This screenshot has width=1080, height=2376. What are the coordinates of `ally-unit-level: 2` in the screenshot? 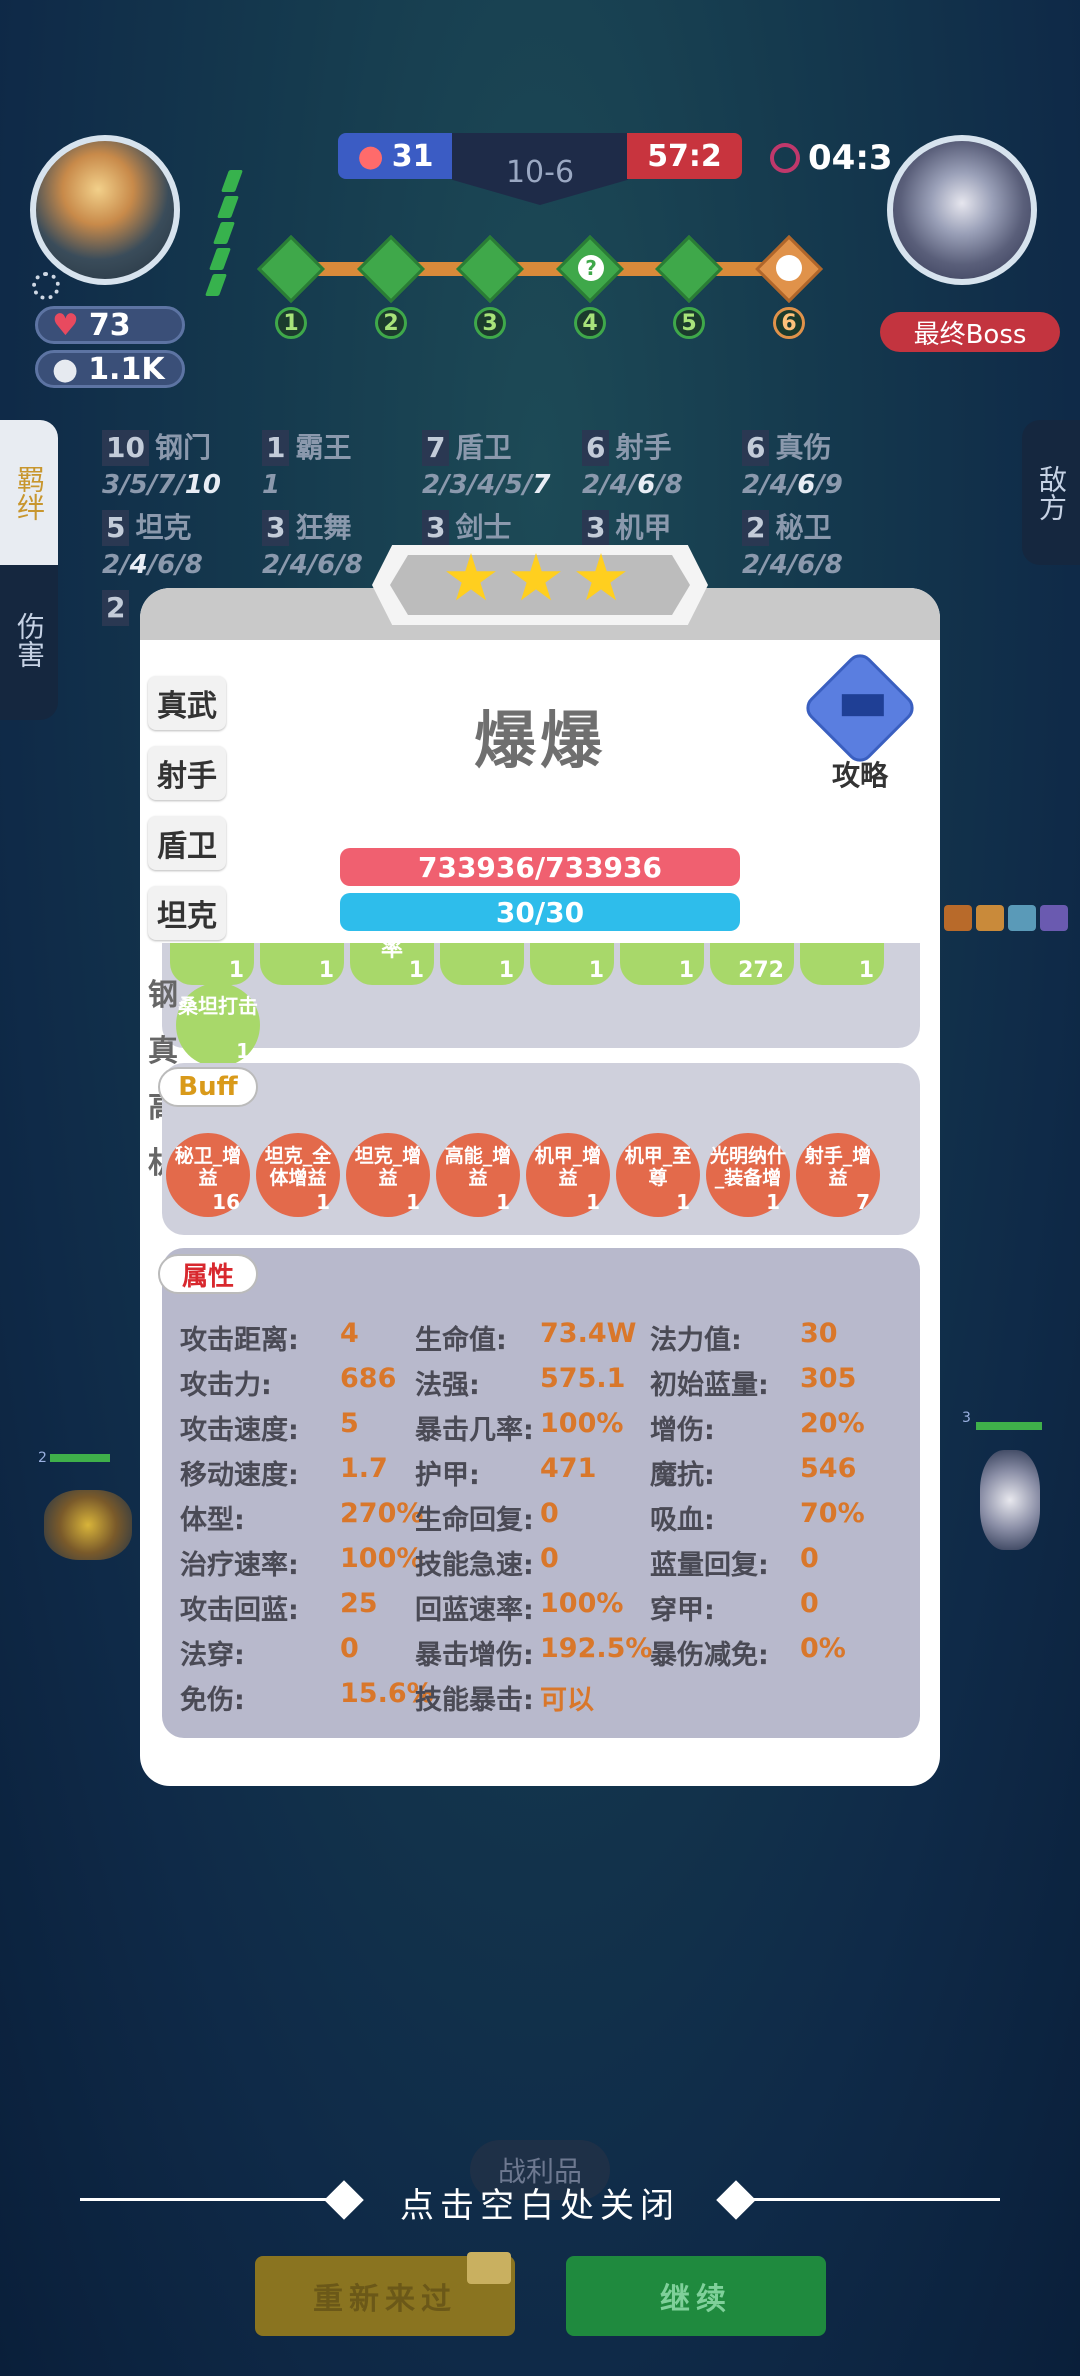 It's located at (42, 1458).